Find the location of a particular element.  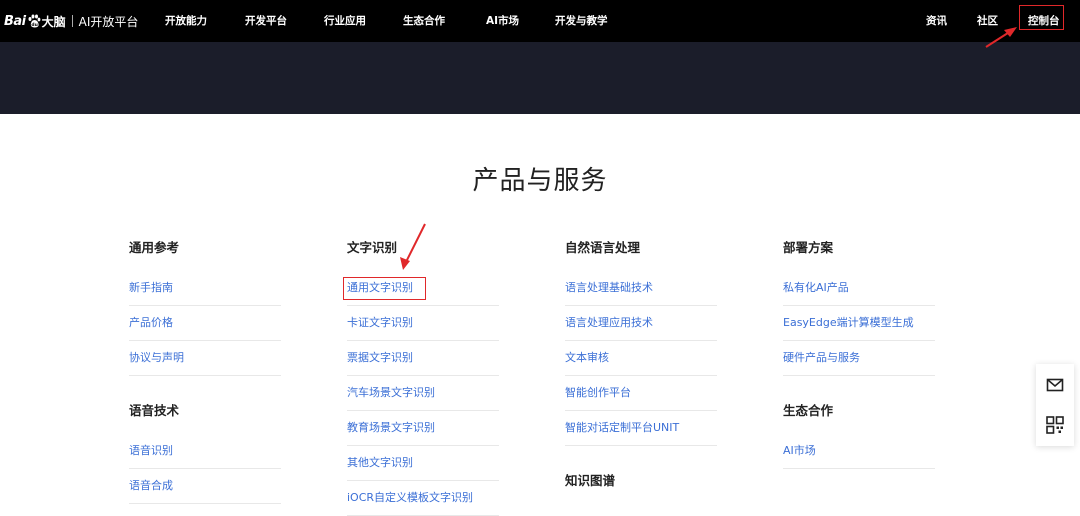

qrcode-icon is located at coordinates (1055, 425).